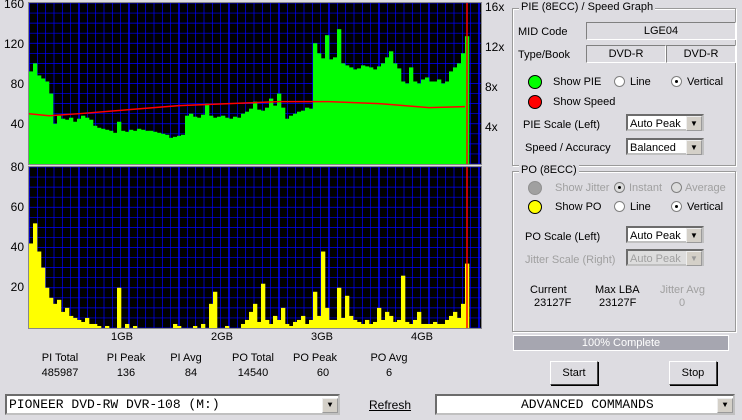  Describe the element at coordinates (676, 206) in the screenshot. I see `po-vertical-radio` at that location.